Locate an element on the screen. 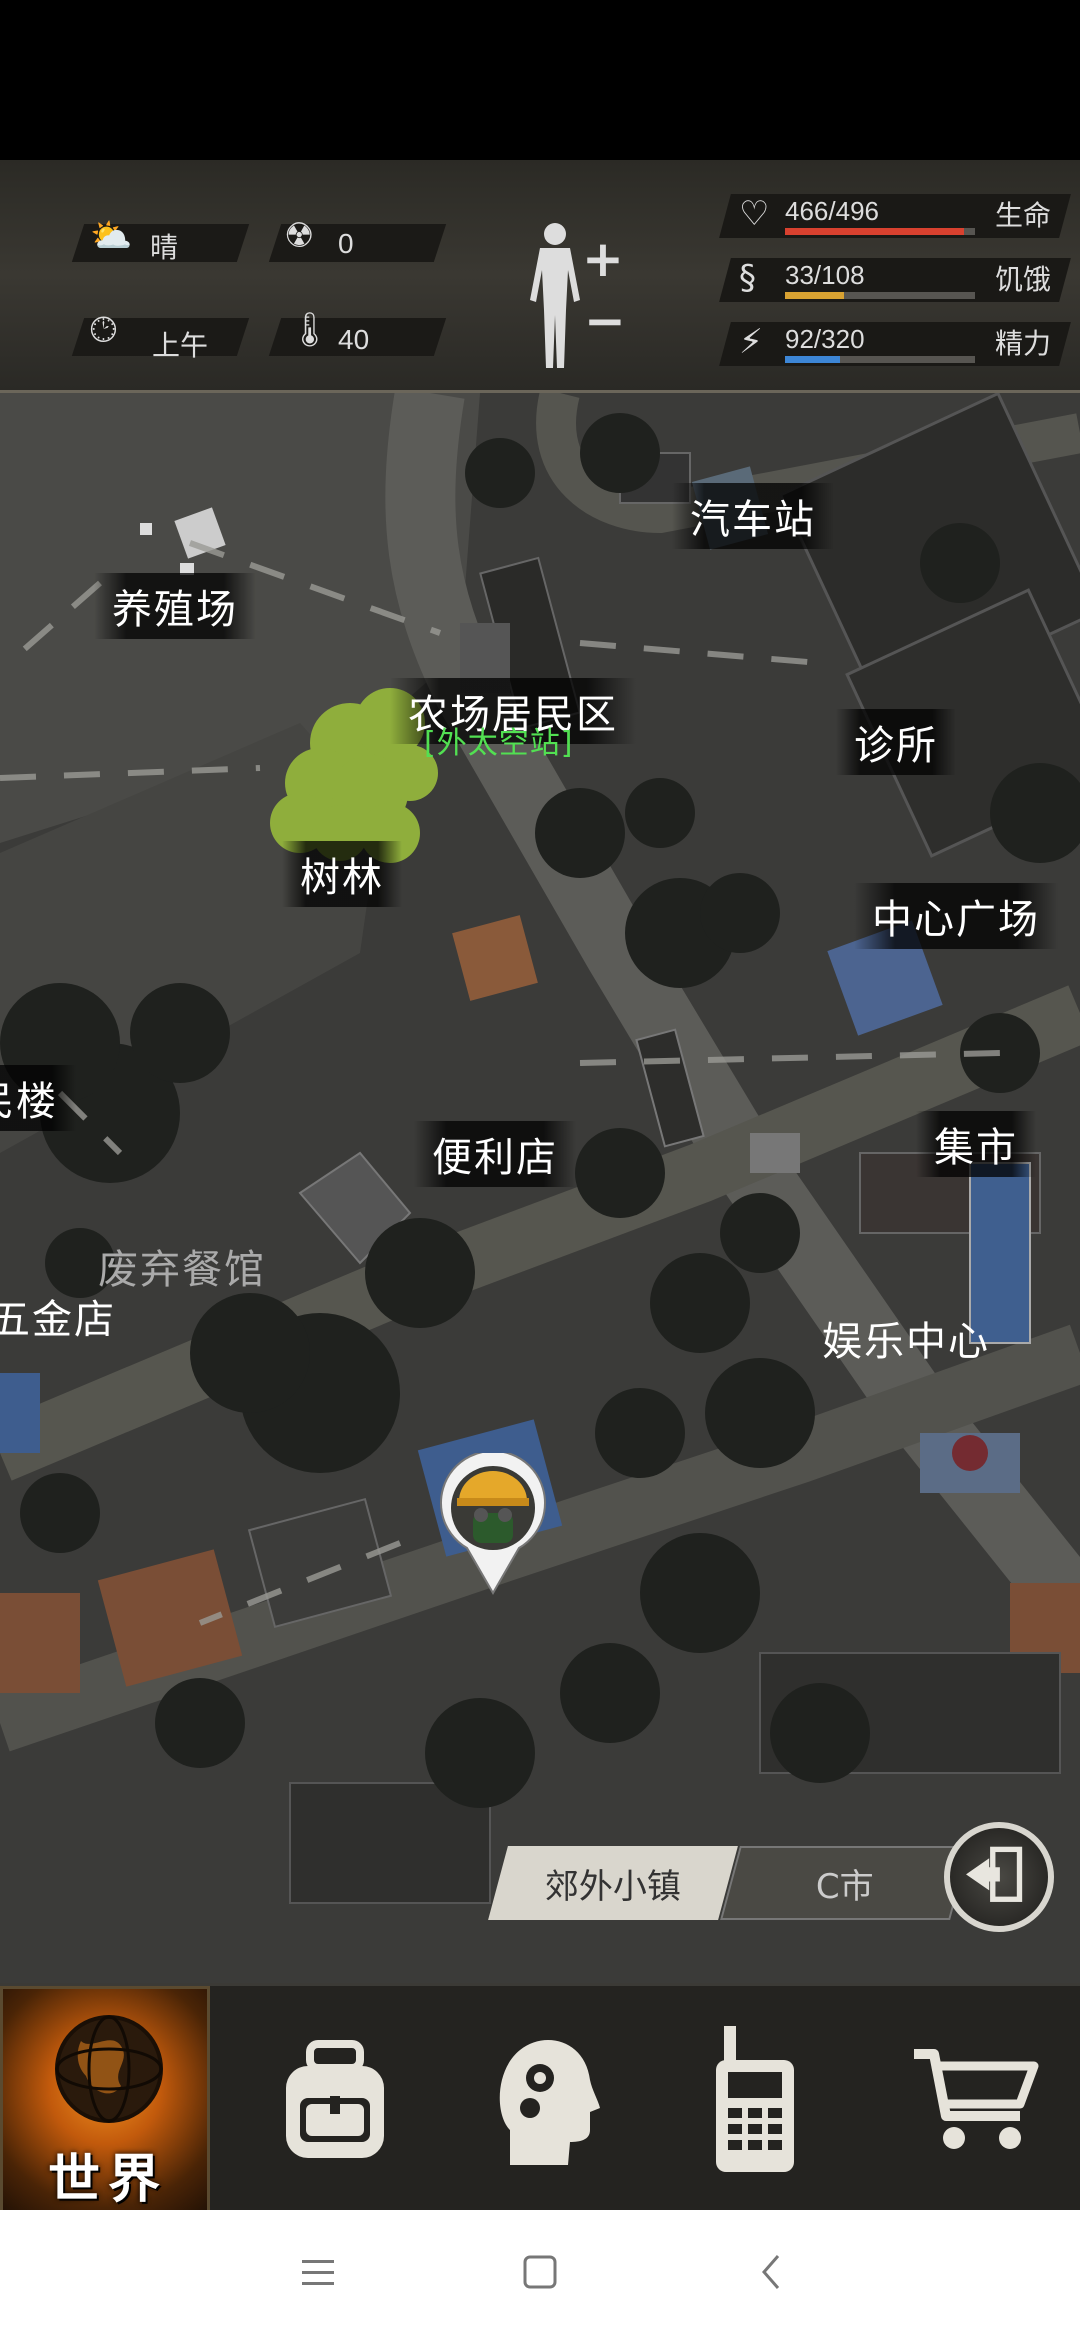  back-icon is located at coordinates (772, 2273).